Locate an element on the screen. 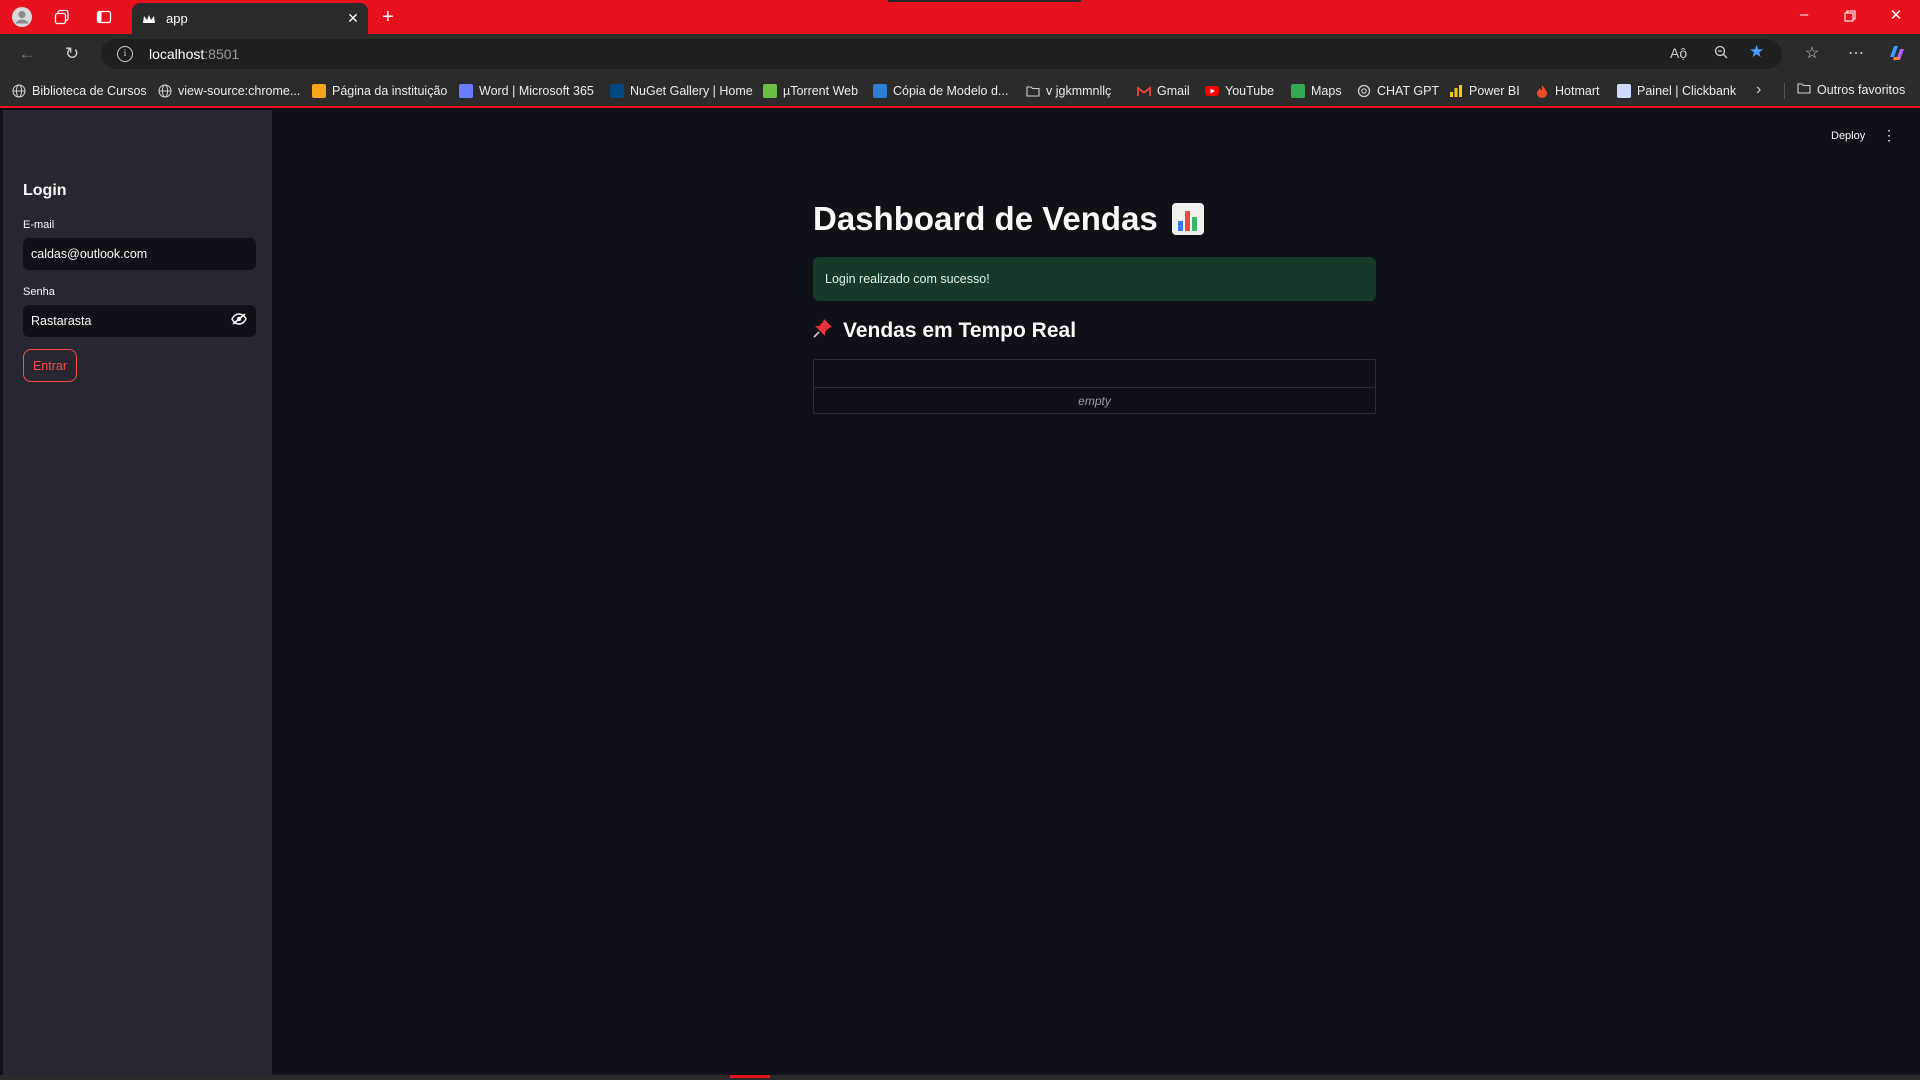 This screenshot has width=1920, height=1080. bookmark-item: Hotmart is located at coordinates (1567, 91).